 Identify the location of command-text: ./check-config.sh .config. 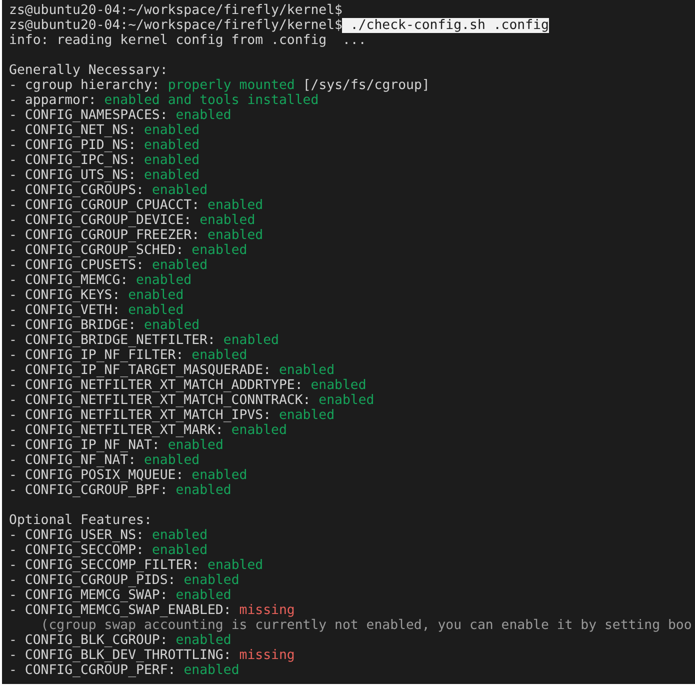
(445, 25).